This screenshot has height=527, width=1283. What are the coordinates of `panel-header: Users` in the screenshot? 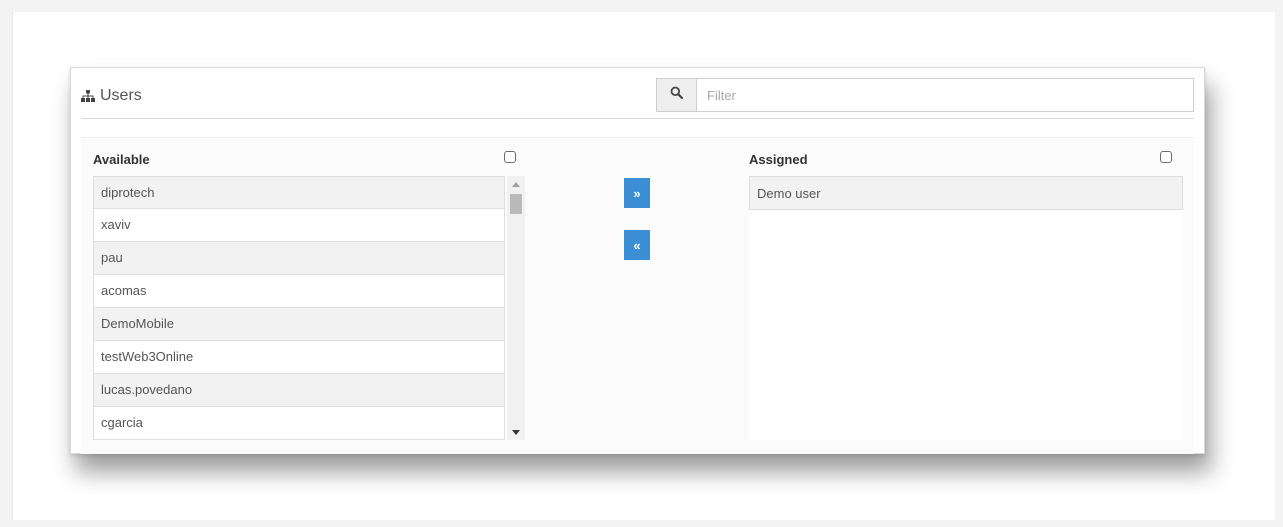 It's located at (637, 98).